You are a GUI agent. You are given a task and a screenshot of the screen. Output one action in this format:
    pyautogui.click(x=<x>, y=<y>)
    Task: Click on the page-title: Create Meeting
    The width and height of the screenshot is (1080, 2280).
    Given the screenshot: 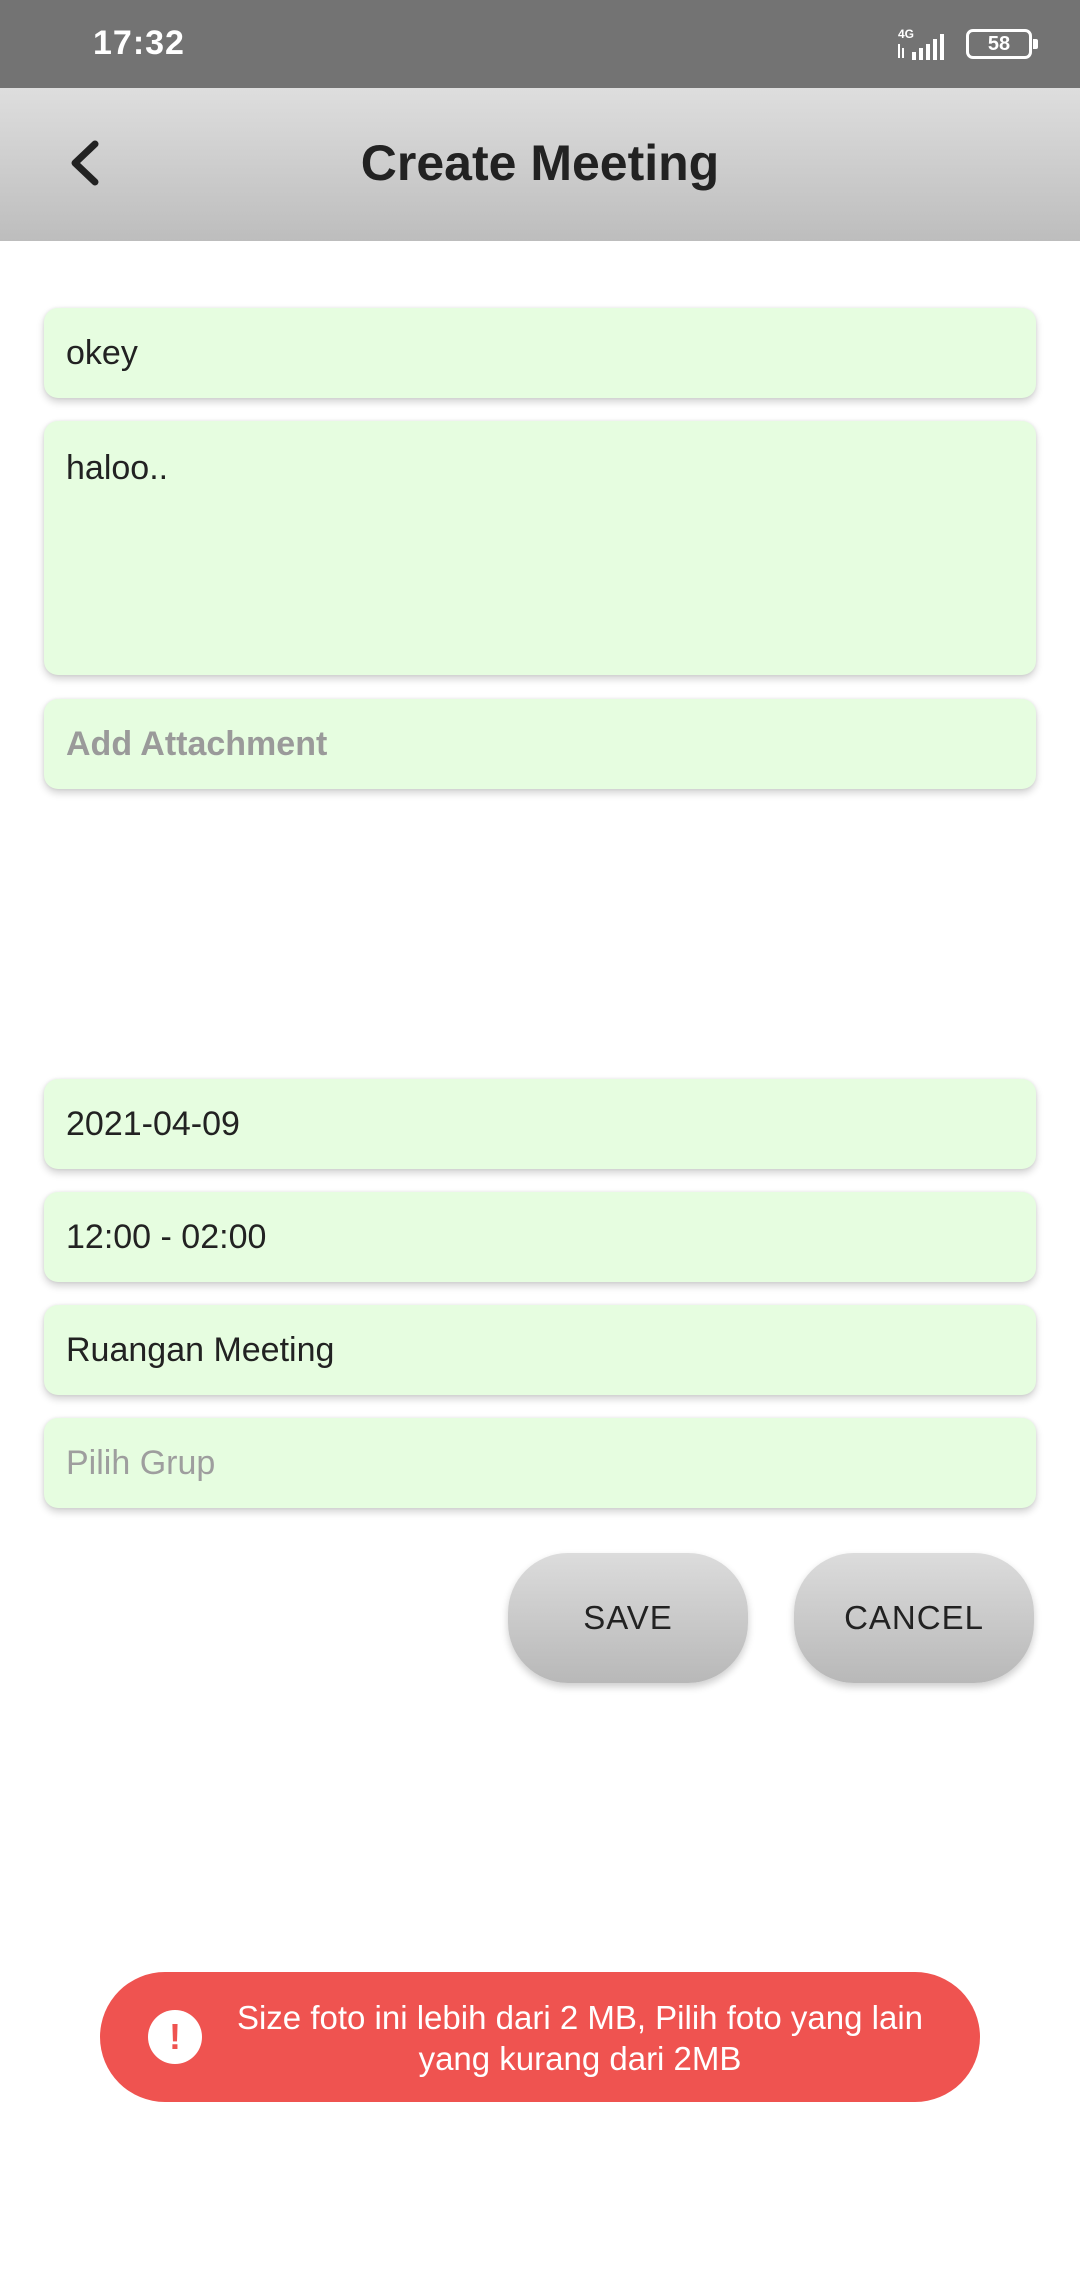 What is the action you would take?
    pyautogui.click(x=540, y=163)
    